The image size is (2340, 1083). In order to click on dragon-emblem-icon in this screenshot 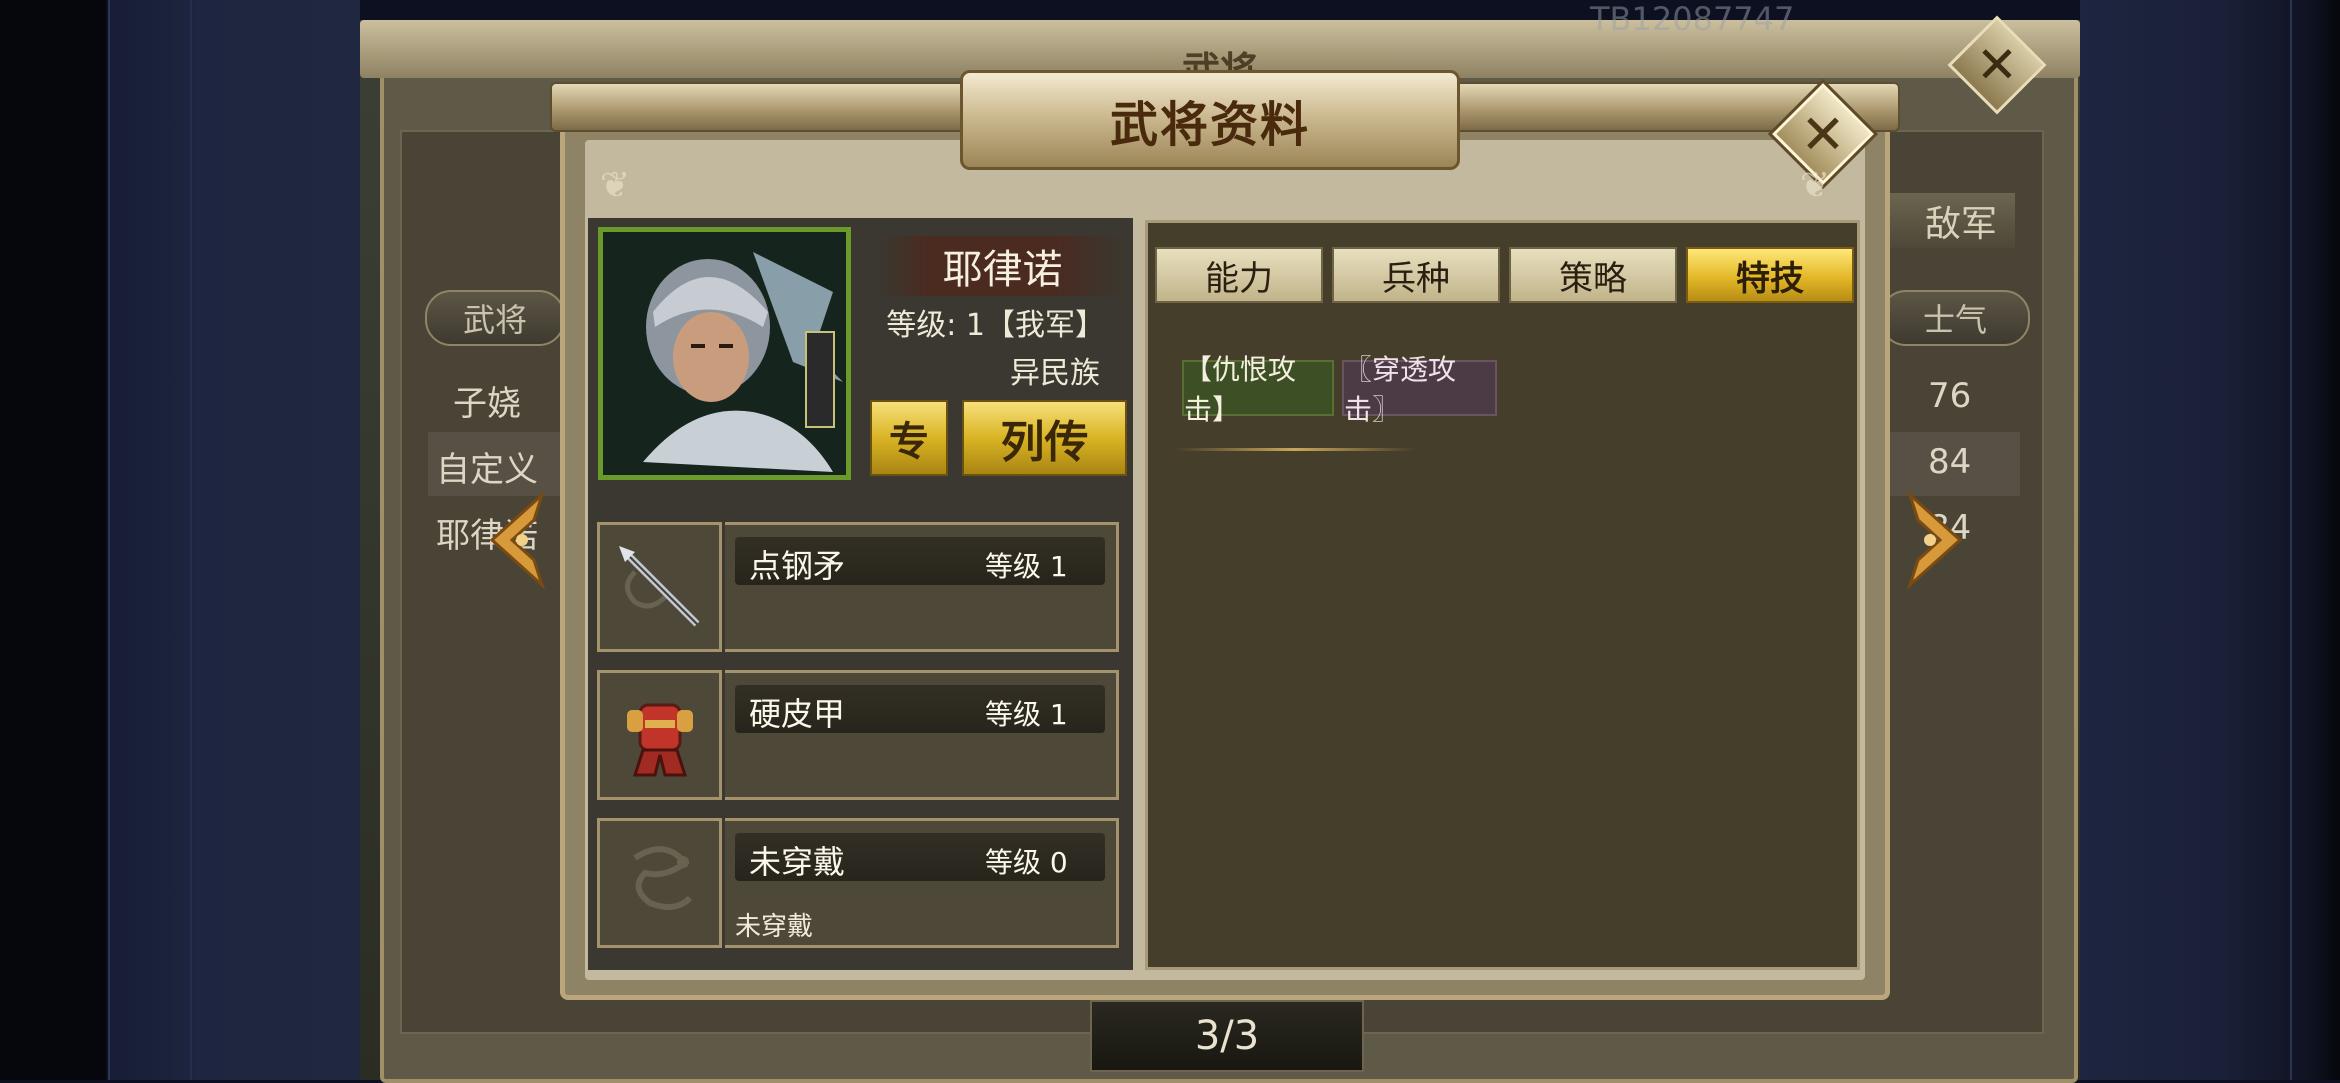, I will do `click(659, 883)`.